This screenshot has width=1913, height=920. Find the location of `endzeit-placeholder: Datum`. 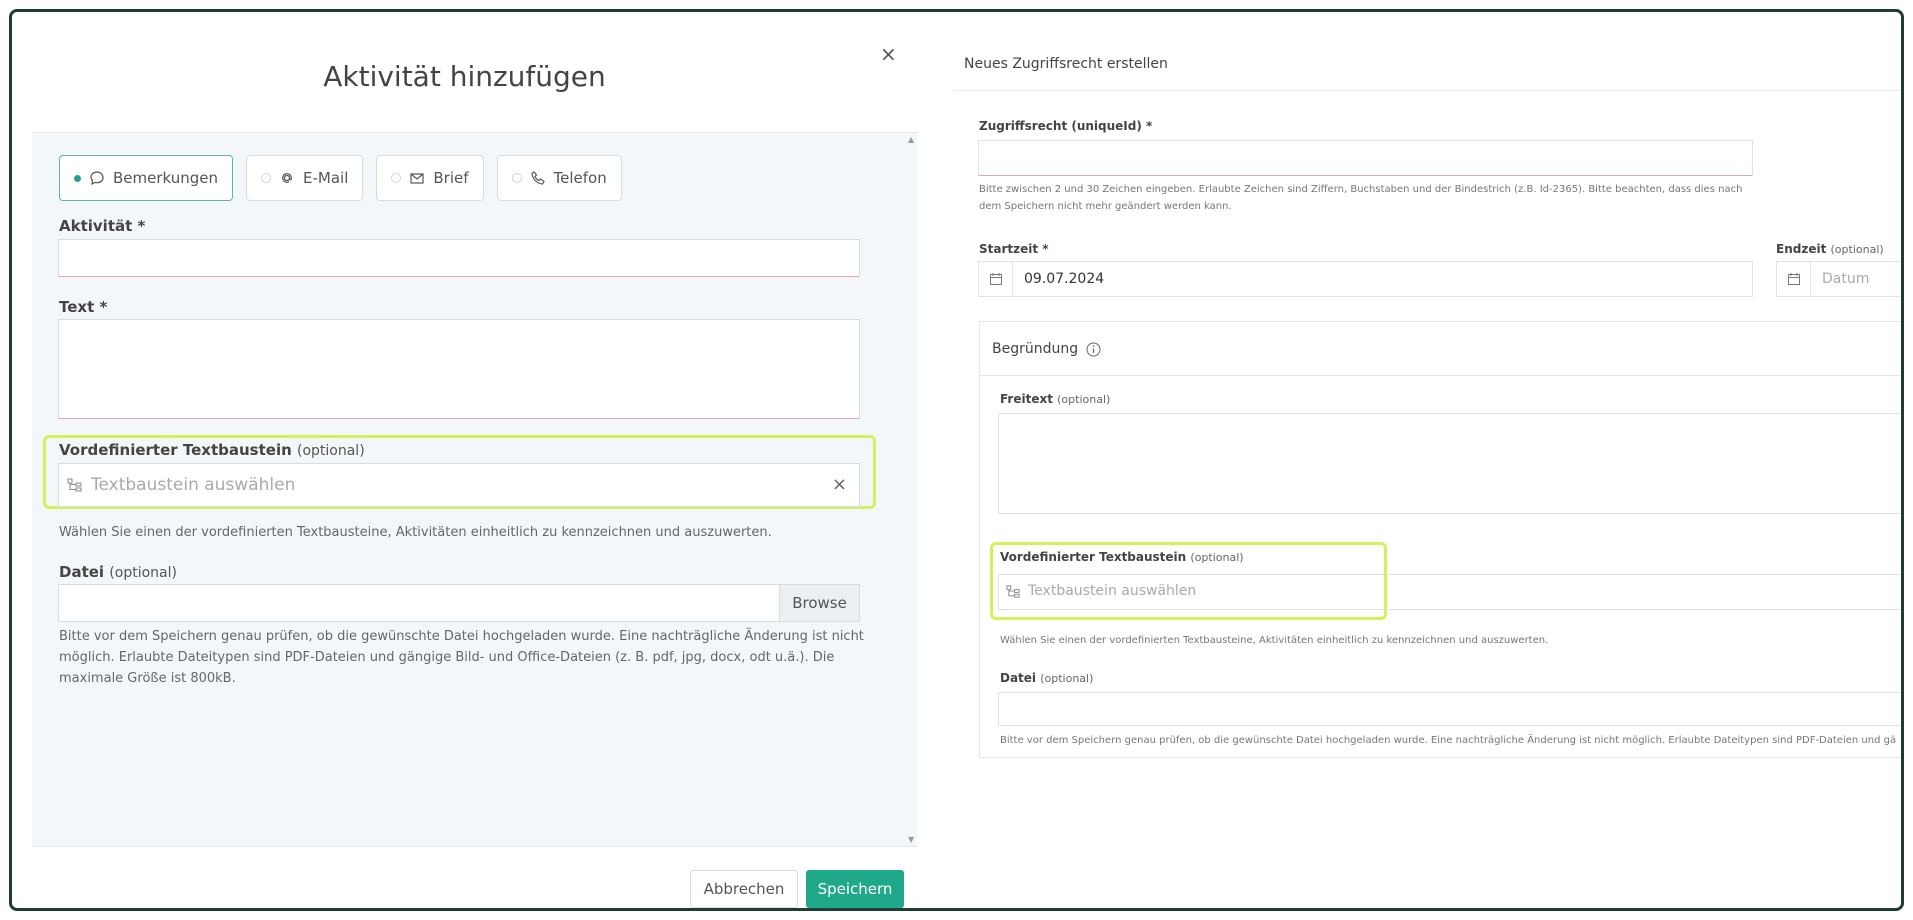

endzeit-placeholder: Datum is located at coordinates (1846, 279).